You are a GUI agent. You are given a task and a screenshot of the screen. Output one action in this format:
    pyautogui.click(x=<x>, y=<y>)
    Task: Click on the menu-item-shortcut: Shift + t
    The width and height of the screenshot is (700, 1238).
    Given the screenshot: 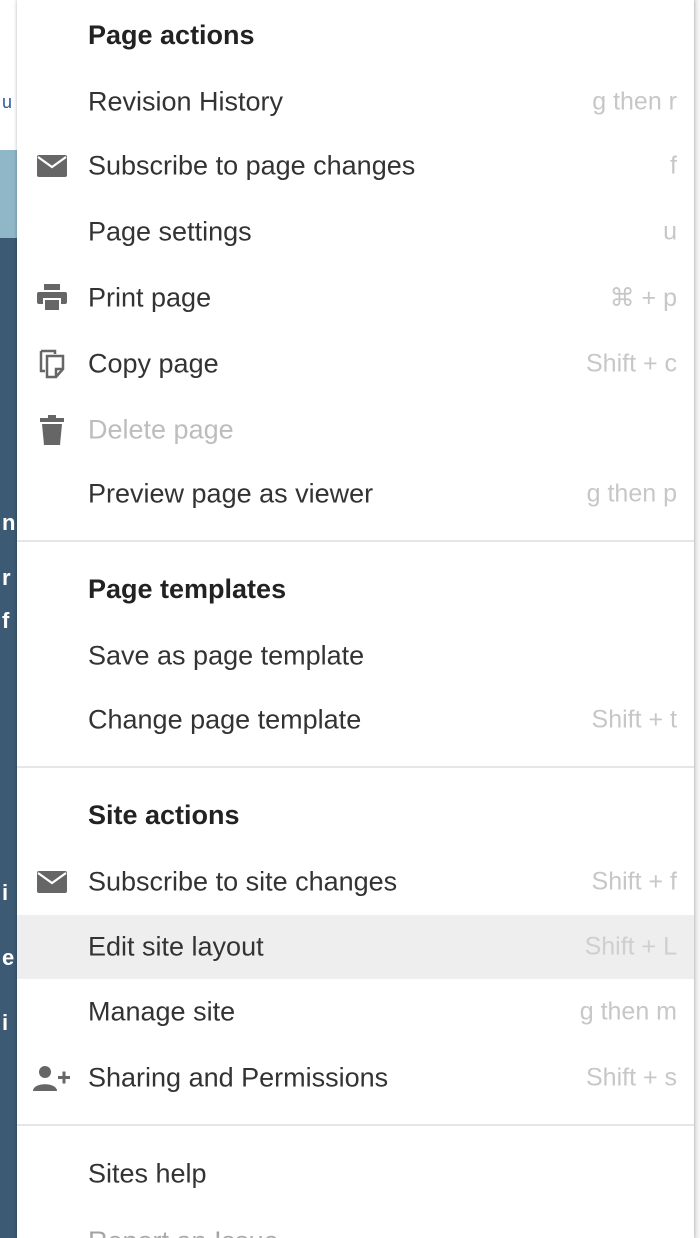 What is the action you would take?
    pyautogui.click(x=634, y=719)
    